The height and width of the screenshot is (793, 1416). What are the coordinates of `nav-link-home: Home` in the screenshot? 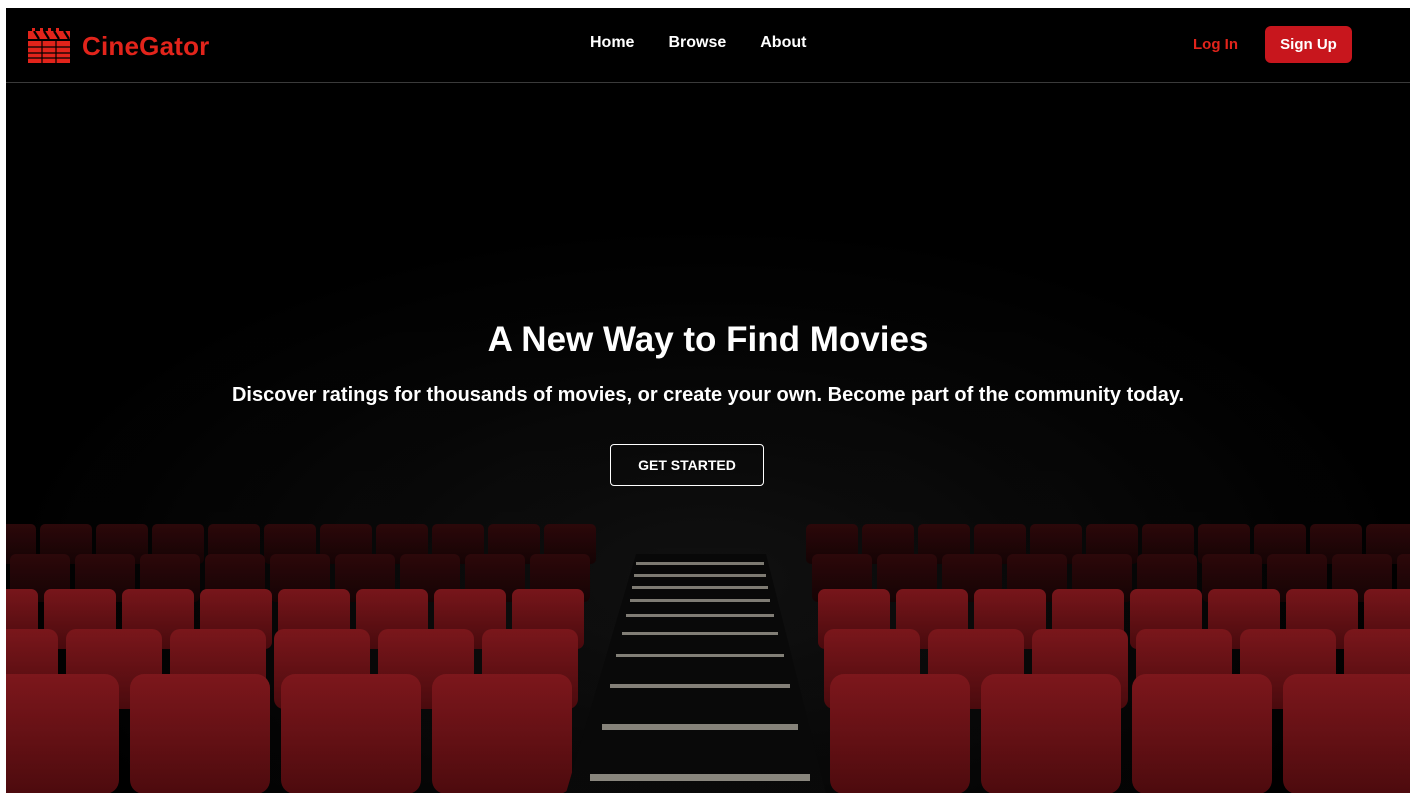 It's located at (612, 43).